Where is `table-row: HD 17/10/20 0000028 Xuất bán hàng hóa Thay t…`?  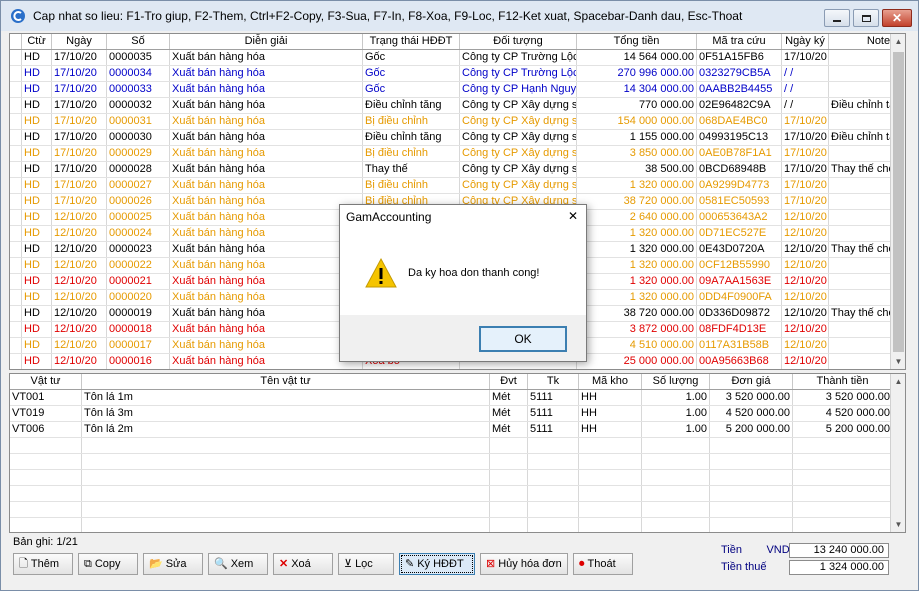 table-row: HD 17/10/20 0000028 Xuất bán hàng hóa Thay t… is located at coordinates (457, 170).